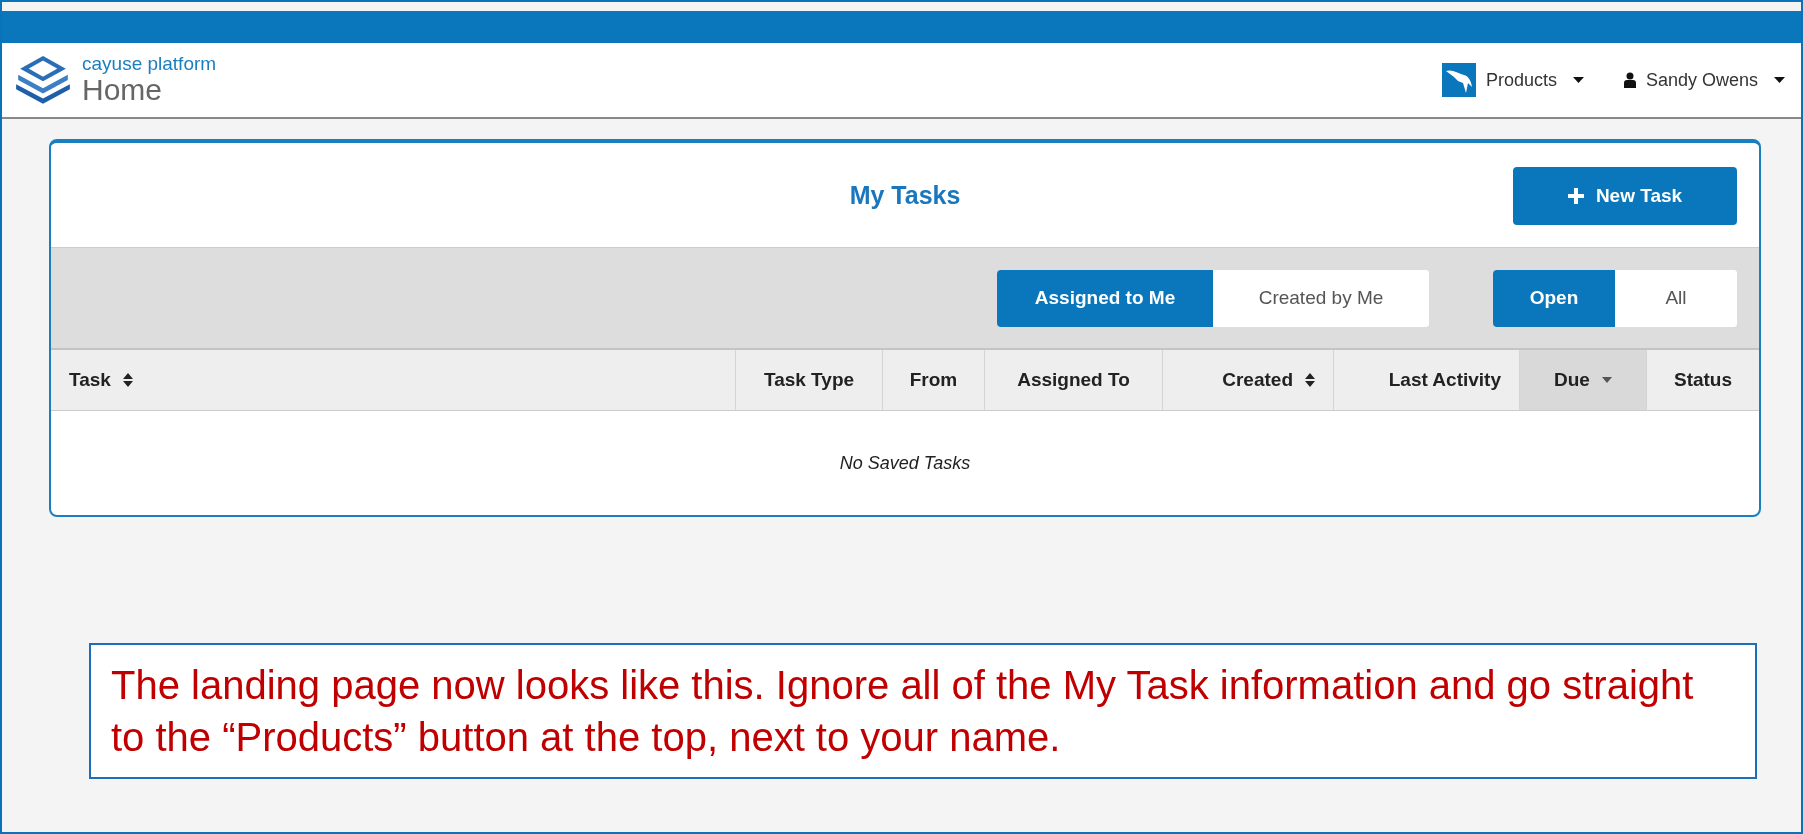  Describe the element at coordinates (1704, 80) in the screenshot. I see `user-menu: Sandy Owens` at that location.